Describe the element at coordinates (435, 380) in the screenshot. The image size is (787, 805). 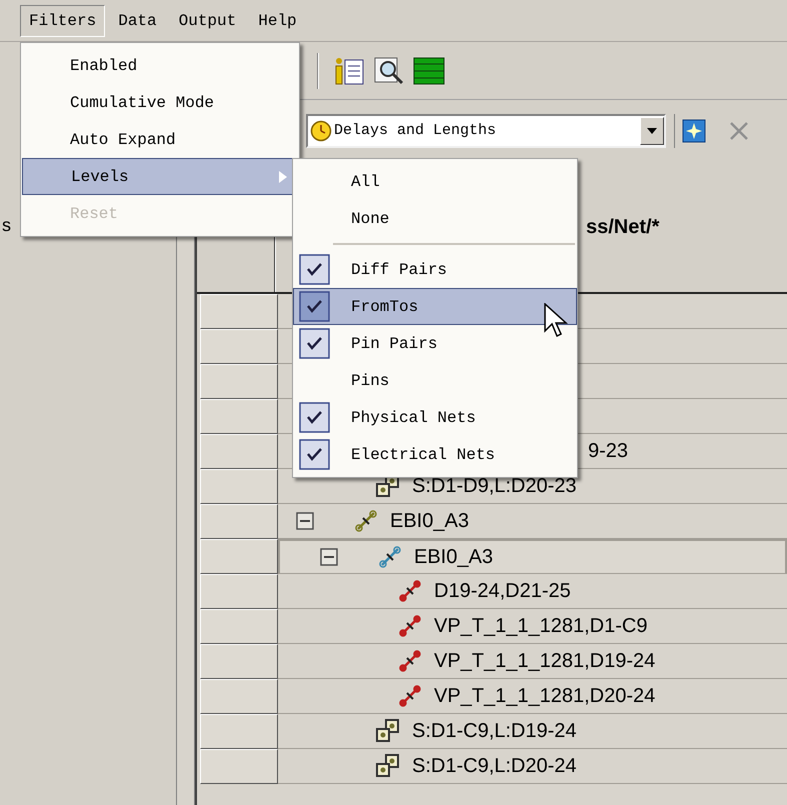
I see `menu-item: Pins` at that location.